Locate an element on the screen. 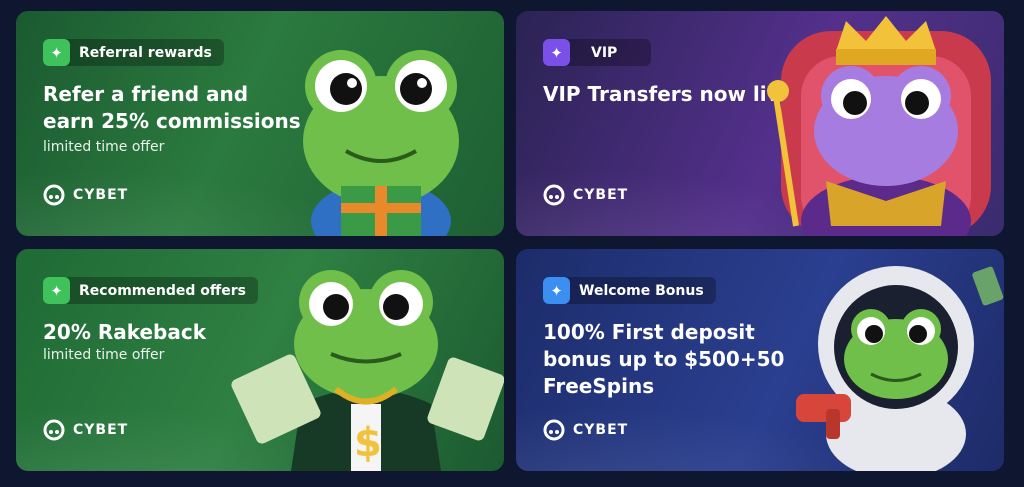  referral-badge: ✦ Referral rewards is located at coordinates (133, 52).